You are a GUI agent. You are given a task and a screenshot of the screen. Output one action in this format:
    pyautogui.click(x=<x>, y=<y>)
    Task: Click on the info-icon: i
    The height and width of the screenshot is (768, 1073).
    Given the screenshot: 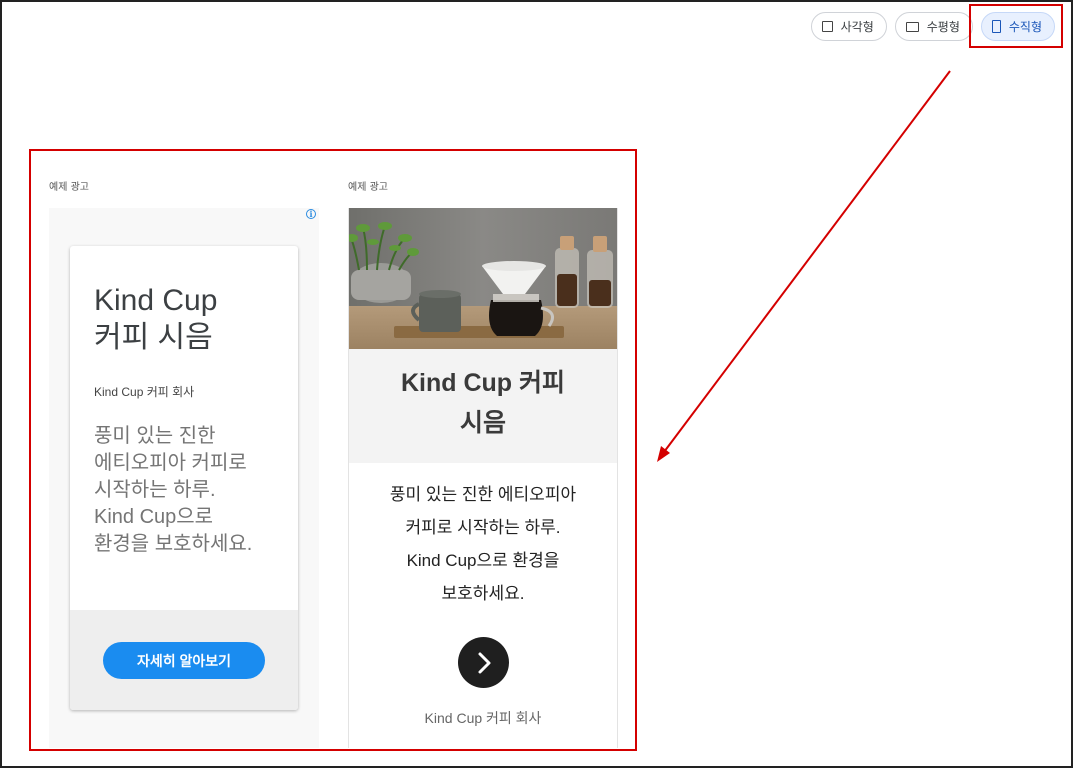 What is the action you would take?
    pyautogui.click(x=311, y=214)
    